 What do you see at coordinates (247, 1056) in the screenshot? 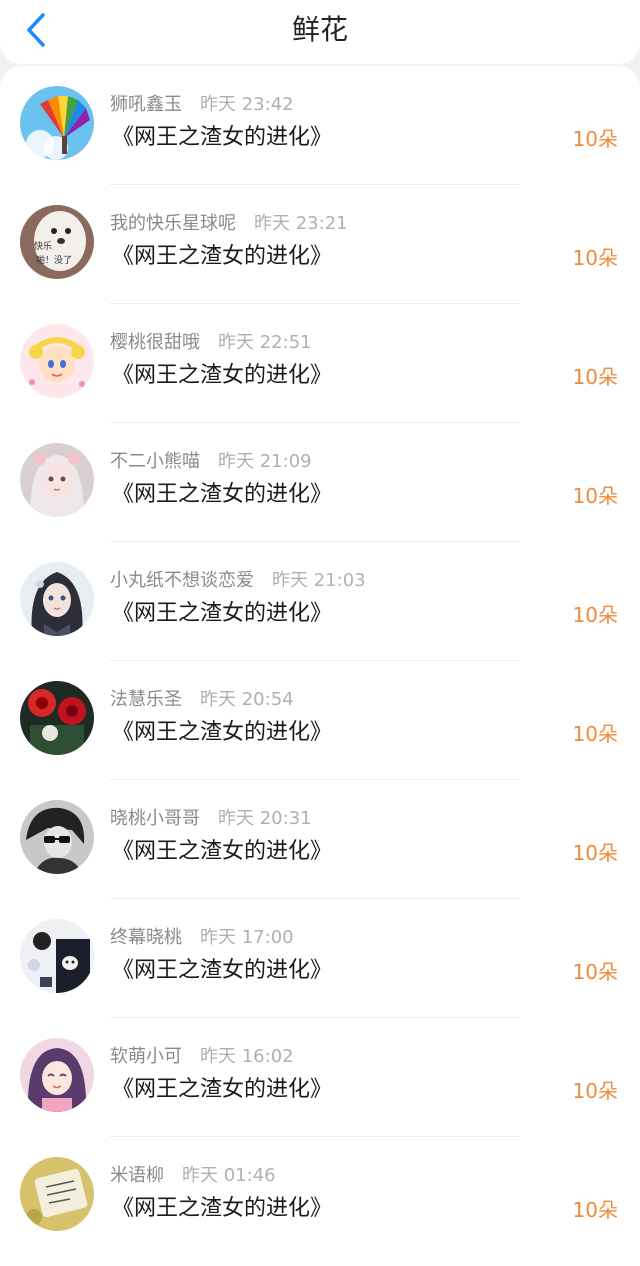
I see `timestamp: 昨天 16:02` at bounding box center [247, 1056].